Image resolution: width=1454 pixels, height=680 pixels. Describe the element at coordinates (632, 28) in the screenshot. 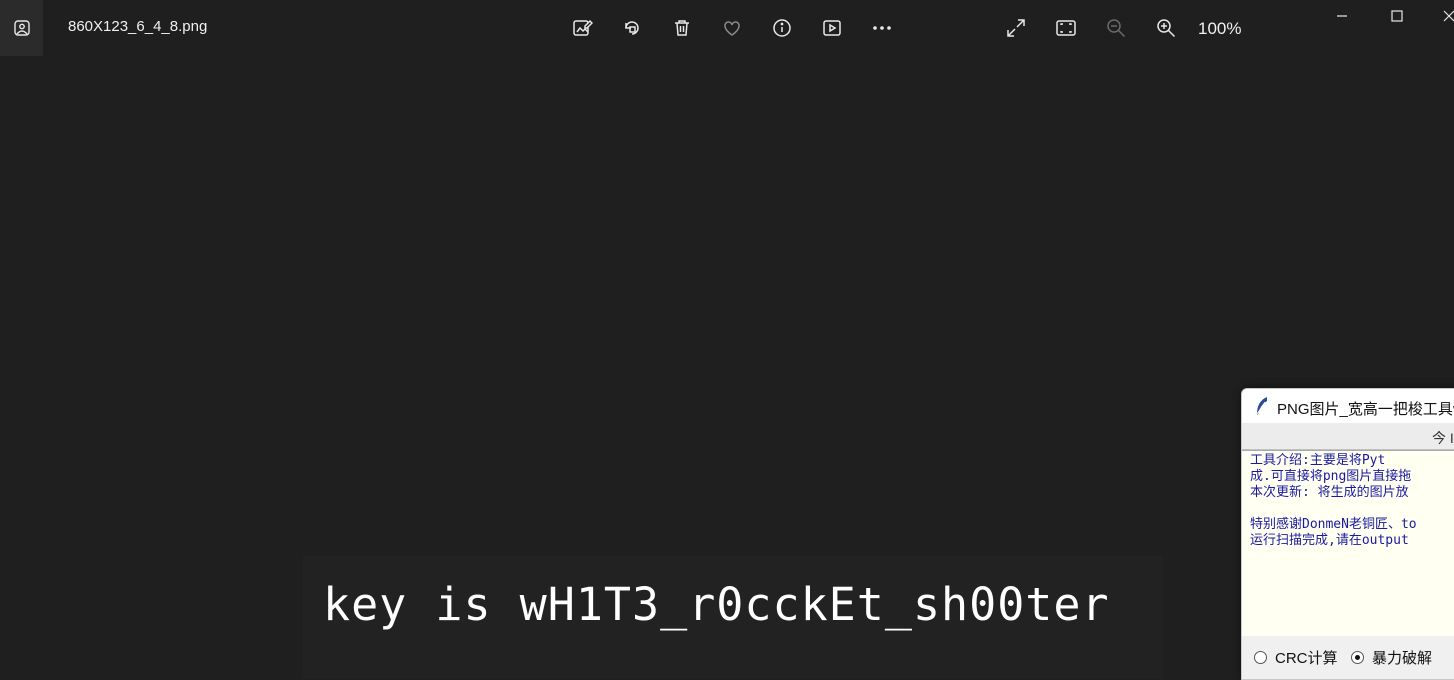

I see `rotate-icon` at that location.